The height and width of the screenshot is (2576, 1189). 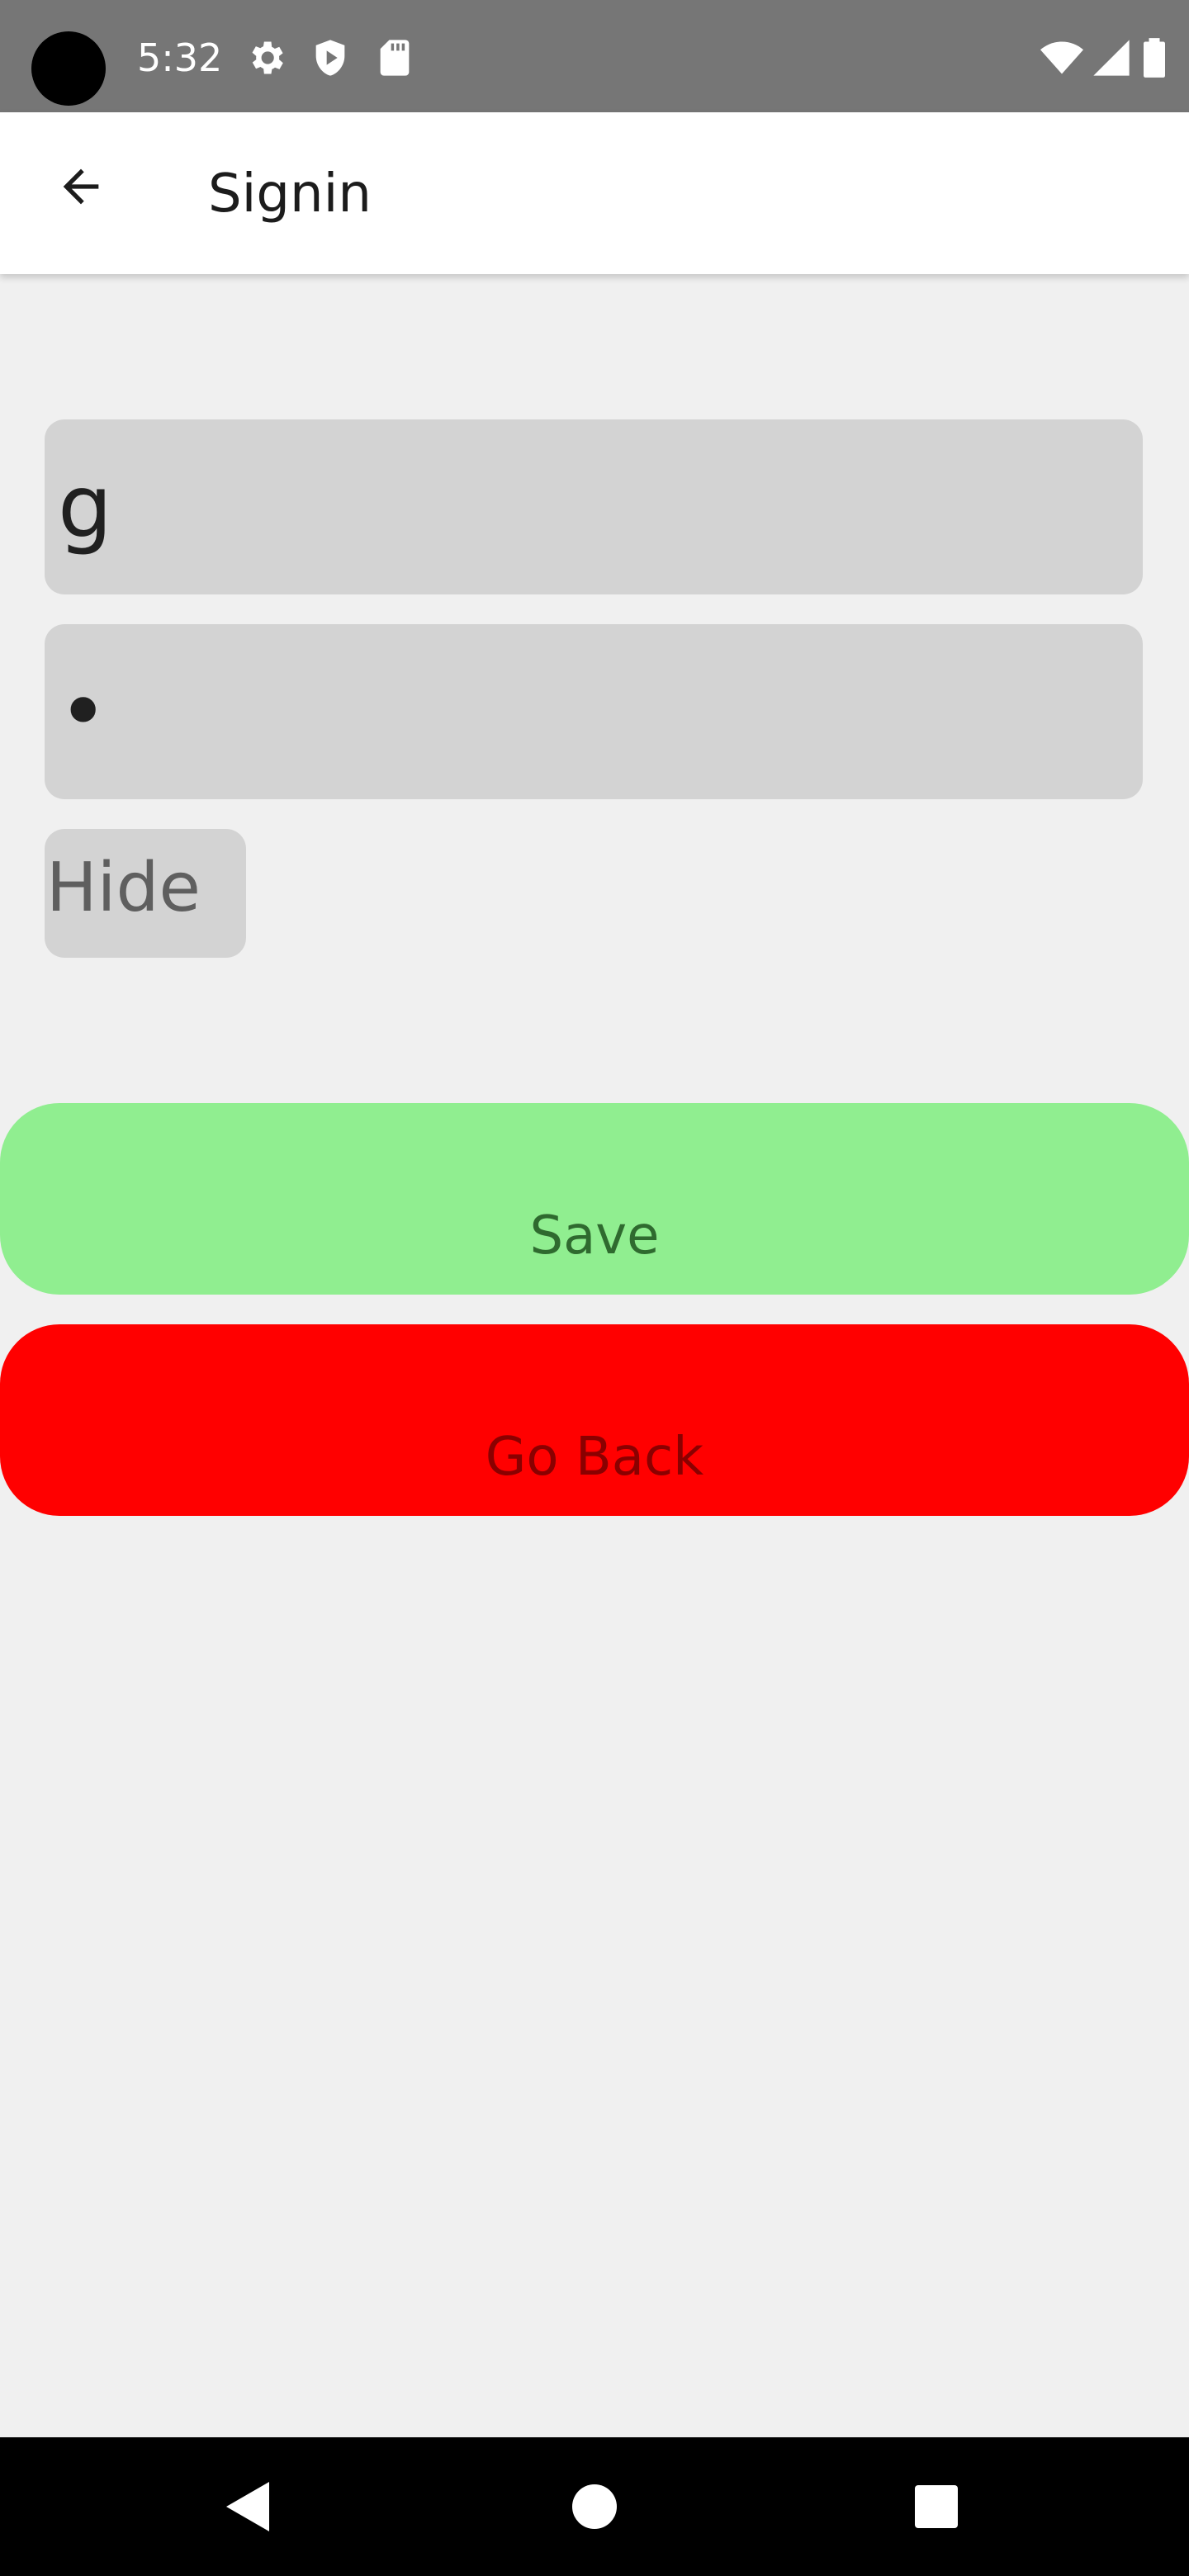 I want to click on home-circle-icon, so click(x=594, y=2506).